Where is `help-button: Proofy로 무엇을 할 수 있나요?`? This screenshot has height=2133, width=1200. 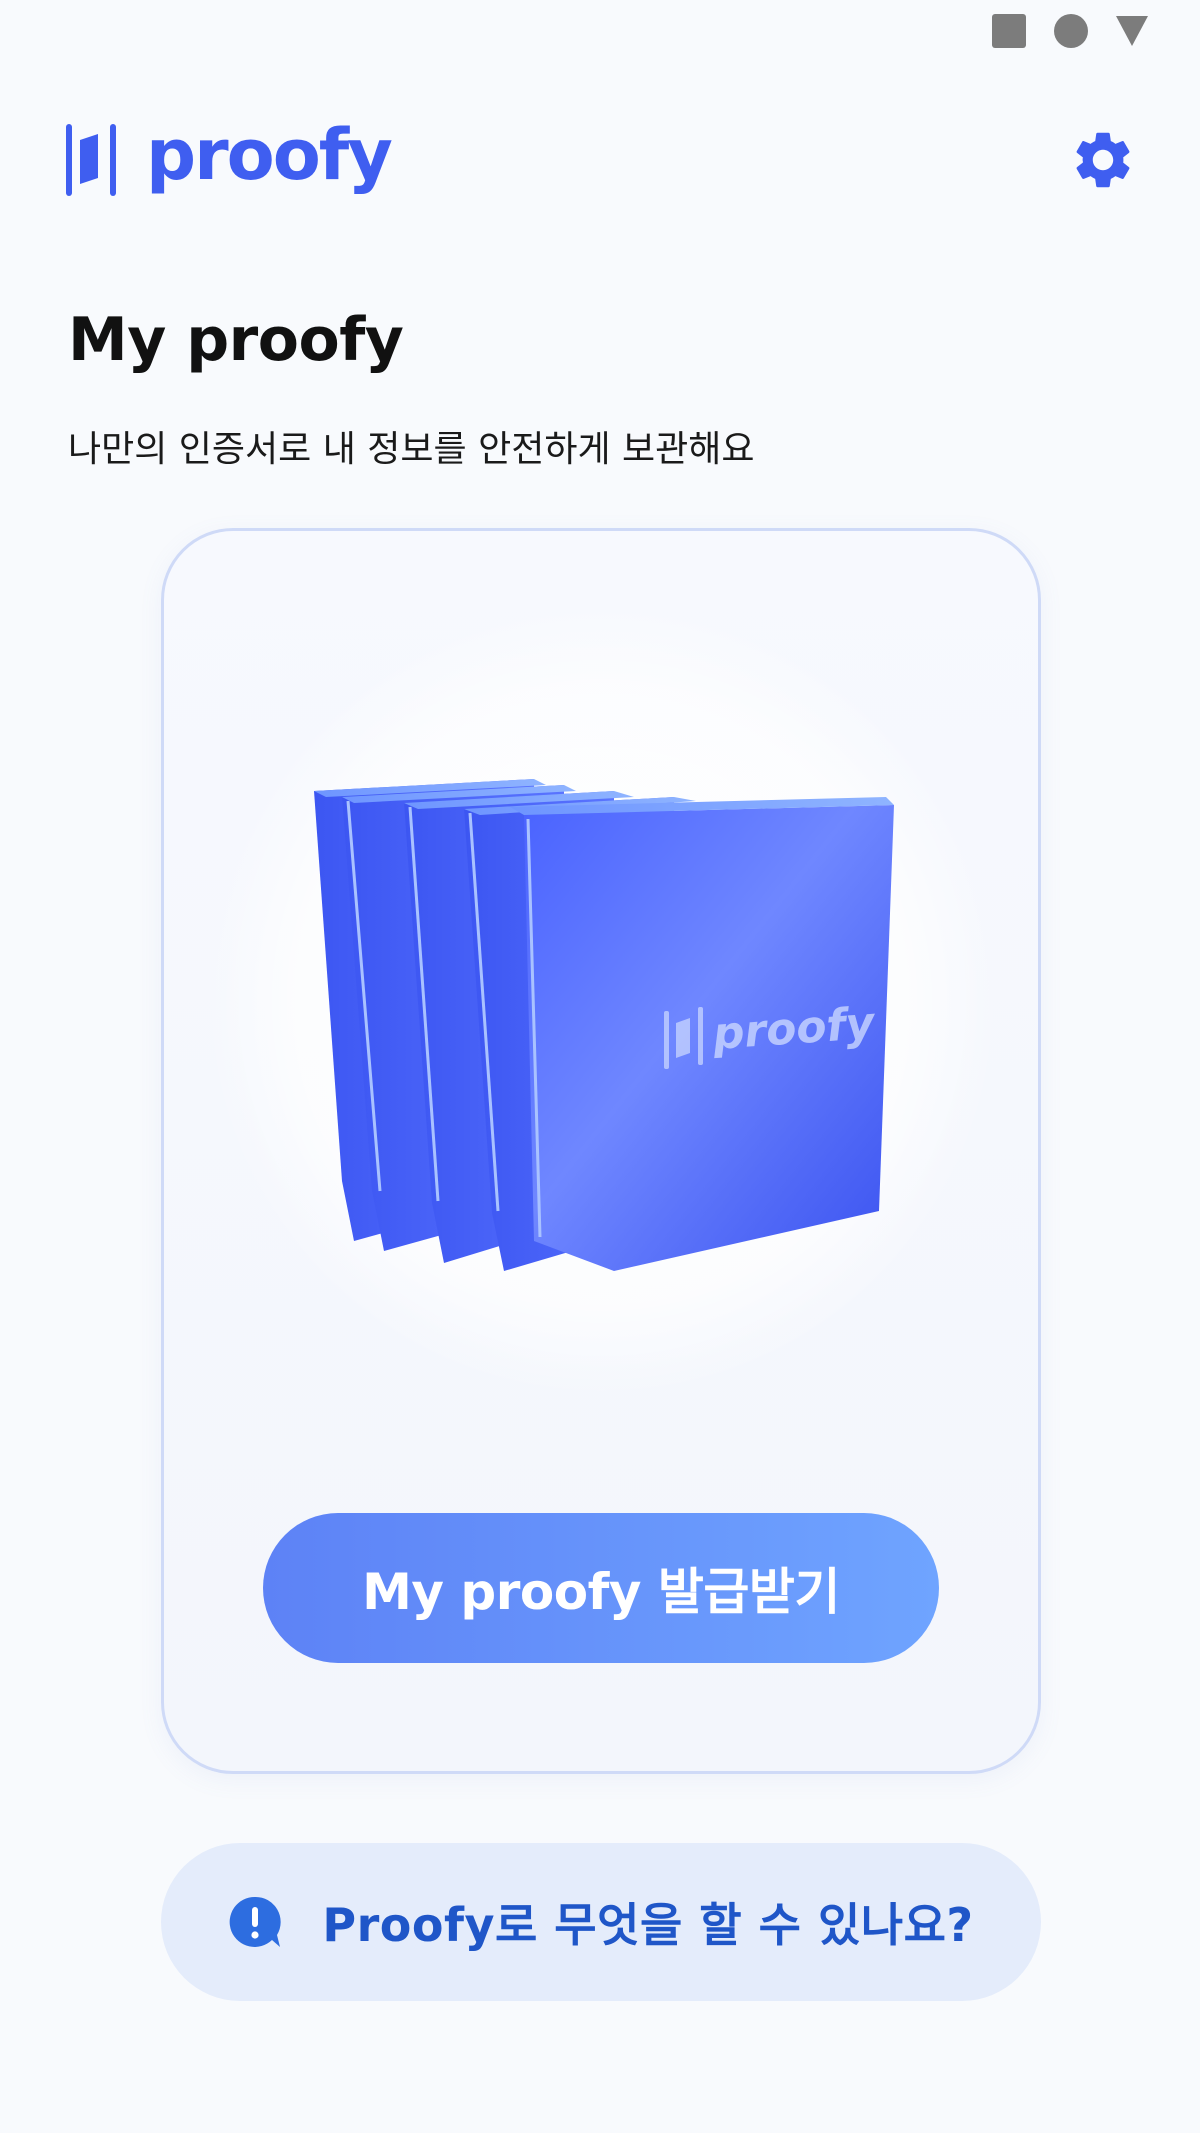 help-button: Proofy로 무엇을 할 수 있나요? is located at coordinates (601, 1922).